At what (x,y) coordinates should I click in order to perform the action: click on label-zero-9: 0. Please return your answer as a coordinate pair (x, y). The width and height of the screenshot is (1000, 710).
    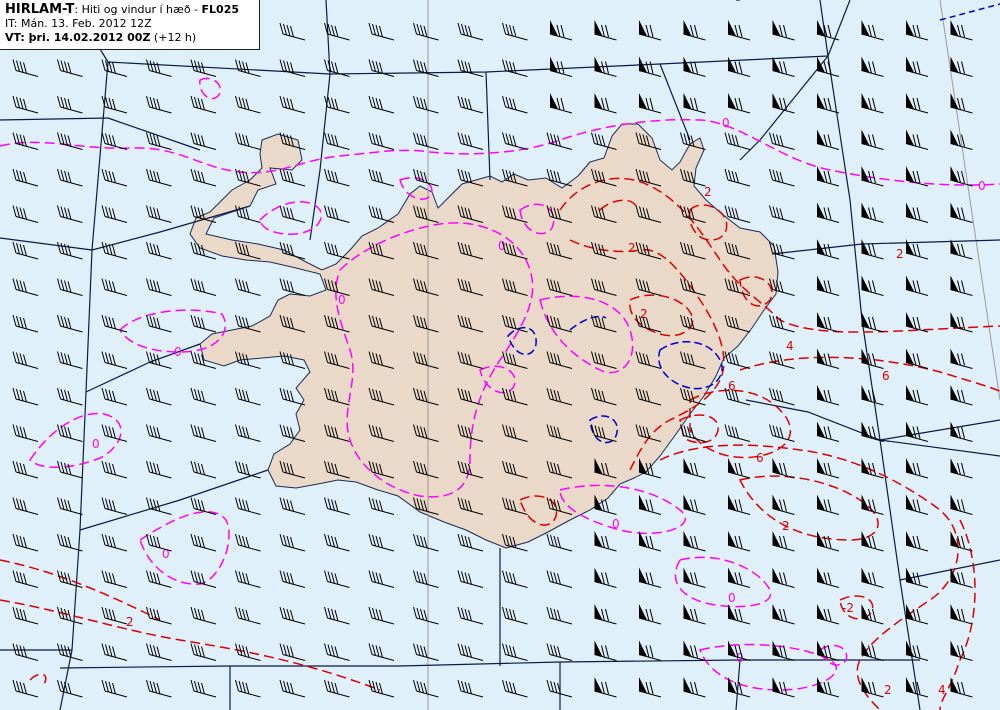
    Looking at the image, I should click on (616, 524).